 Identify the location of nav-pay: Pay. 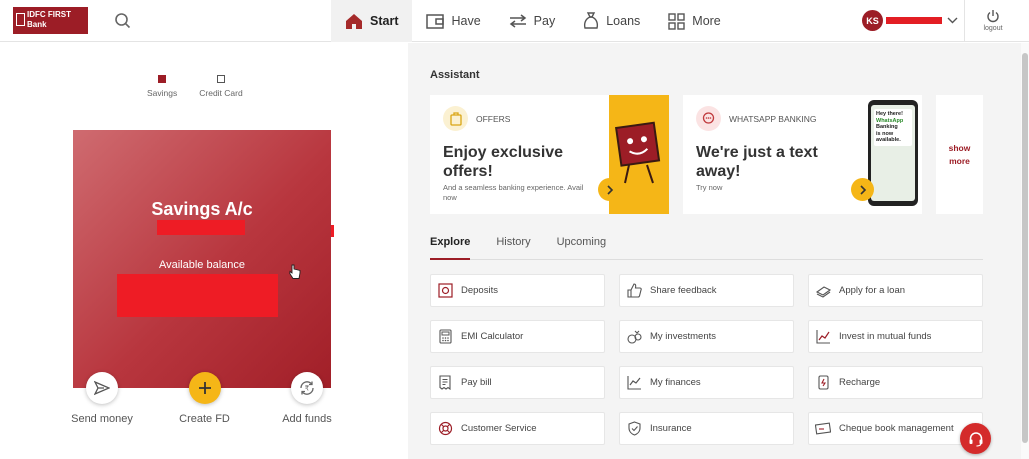
(532, 21).